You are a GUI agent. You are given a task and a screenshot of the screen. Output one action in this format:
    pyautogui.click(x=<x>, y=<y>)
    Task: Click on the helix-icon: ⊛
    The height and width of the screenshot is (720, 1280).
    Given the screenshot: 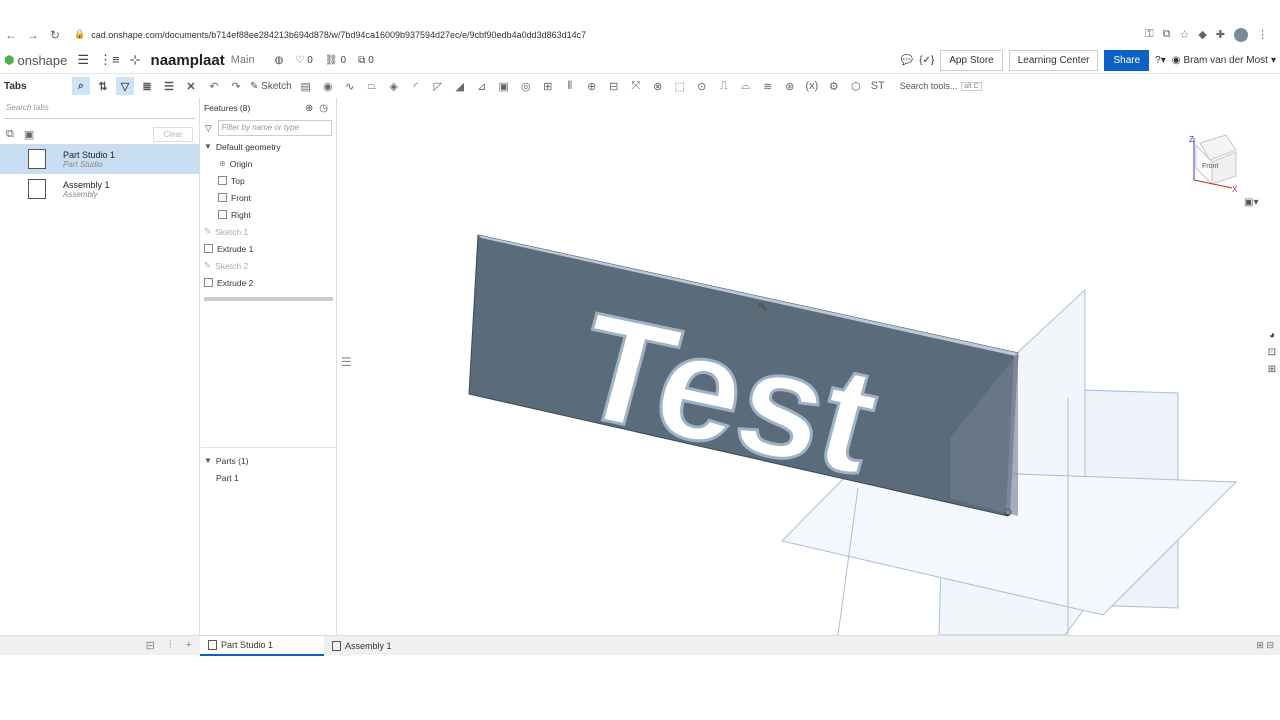 What is the action you would take?
    pyautogui.click(x=790, y=86)
    